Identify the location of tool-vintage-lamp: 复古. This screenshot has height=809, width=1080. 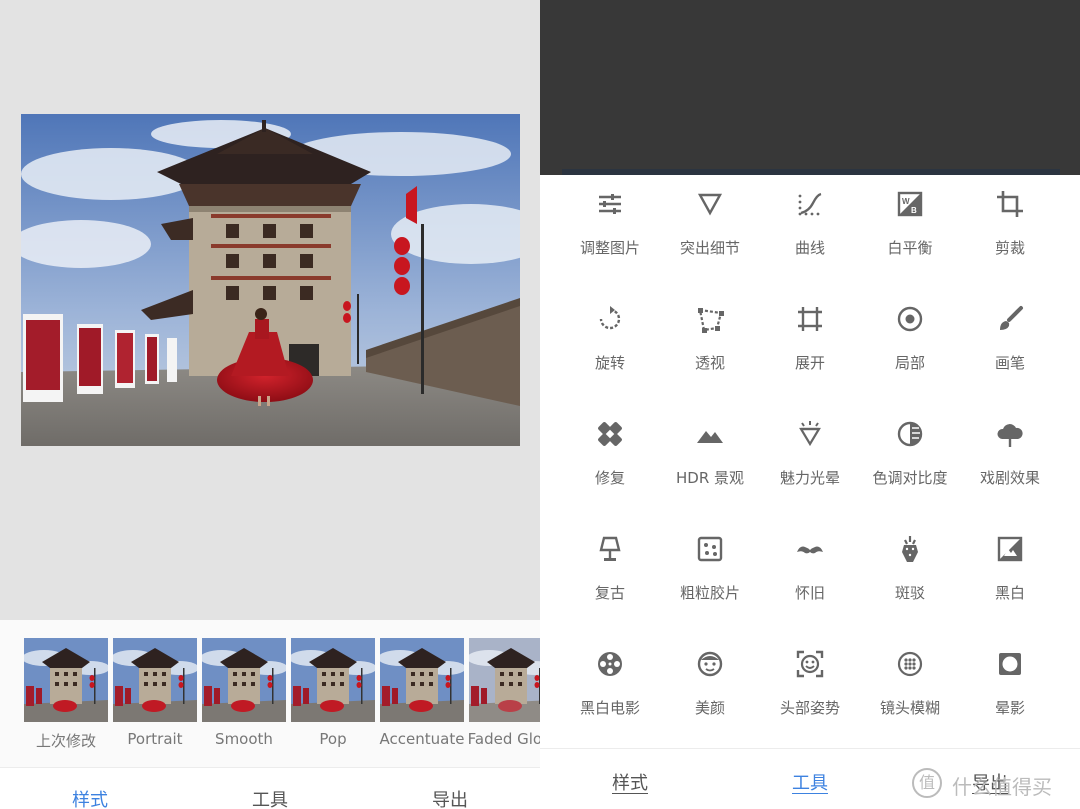
(610, 570).